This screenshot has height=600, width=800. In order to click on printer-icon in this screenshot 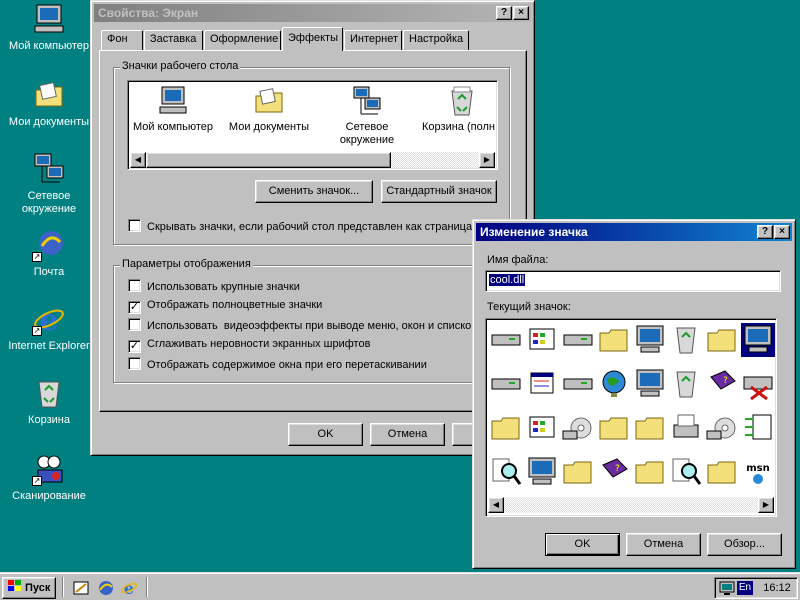, I will do `click(687, 428)`.